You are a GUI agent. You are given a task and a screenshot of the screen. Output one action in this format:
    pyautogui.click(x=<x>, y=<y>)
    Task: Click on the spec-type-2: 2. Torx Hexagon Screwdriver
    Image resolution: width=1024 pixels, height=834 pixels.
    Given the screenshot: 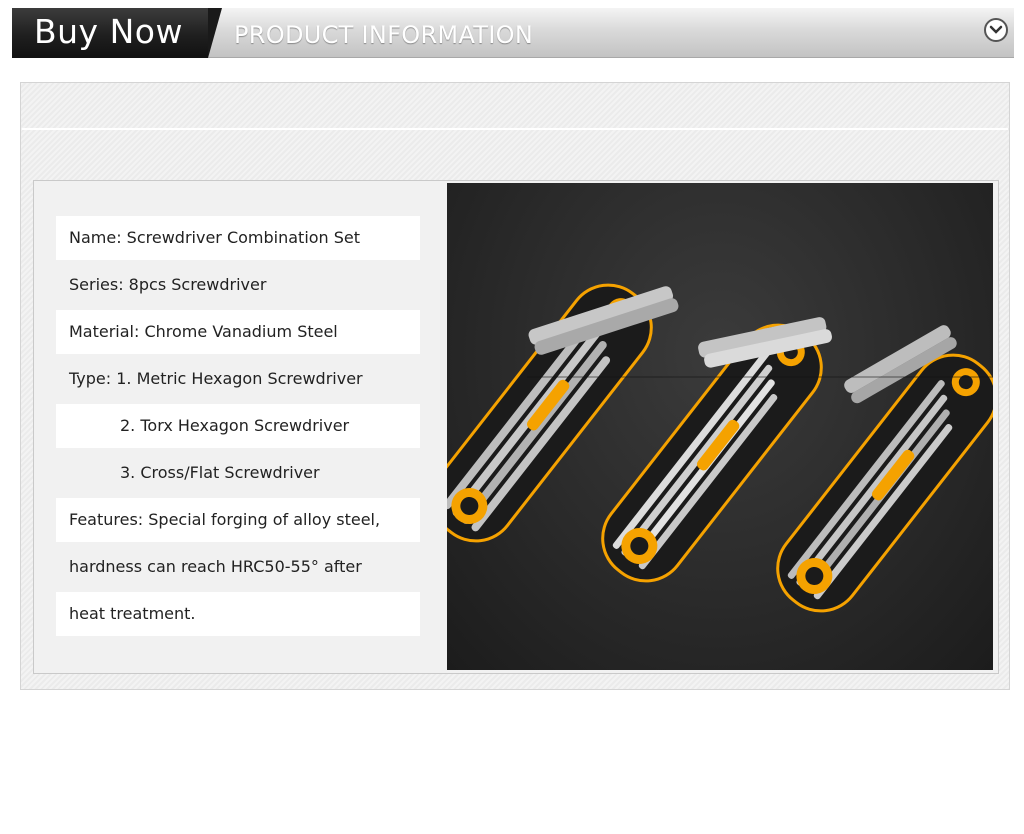 What is the action you would take?
    pyautogui.click(x=238, y=426)
    